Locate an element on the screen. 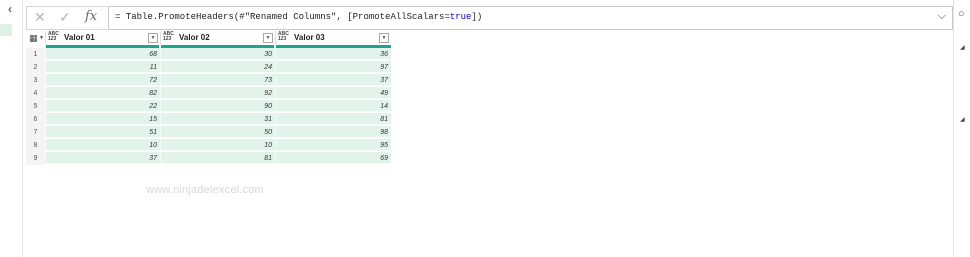 The image size is (970, 257). table-cell: 14 is located at coordinates (333, 106).